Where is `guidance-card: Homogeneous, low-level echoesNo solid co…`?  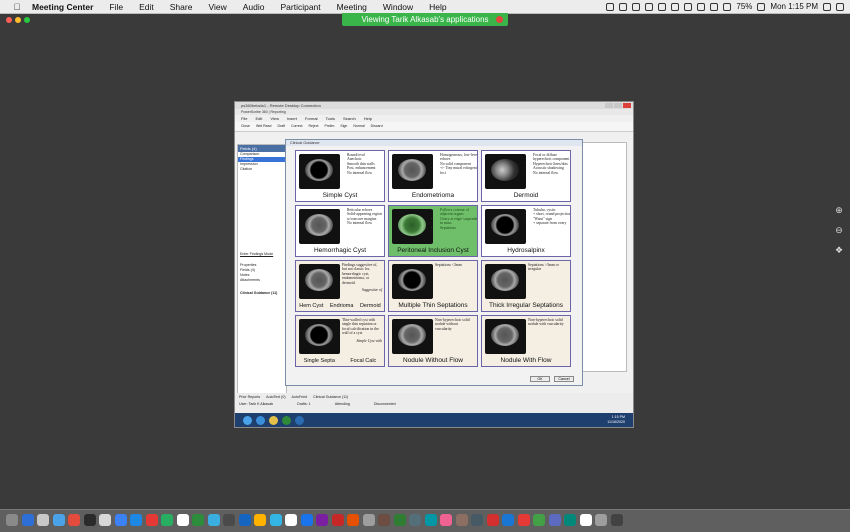 guidance-card: Homogeneous, low-level echoesNo solid co… is located at coordinates (433, 176).